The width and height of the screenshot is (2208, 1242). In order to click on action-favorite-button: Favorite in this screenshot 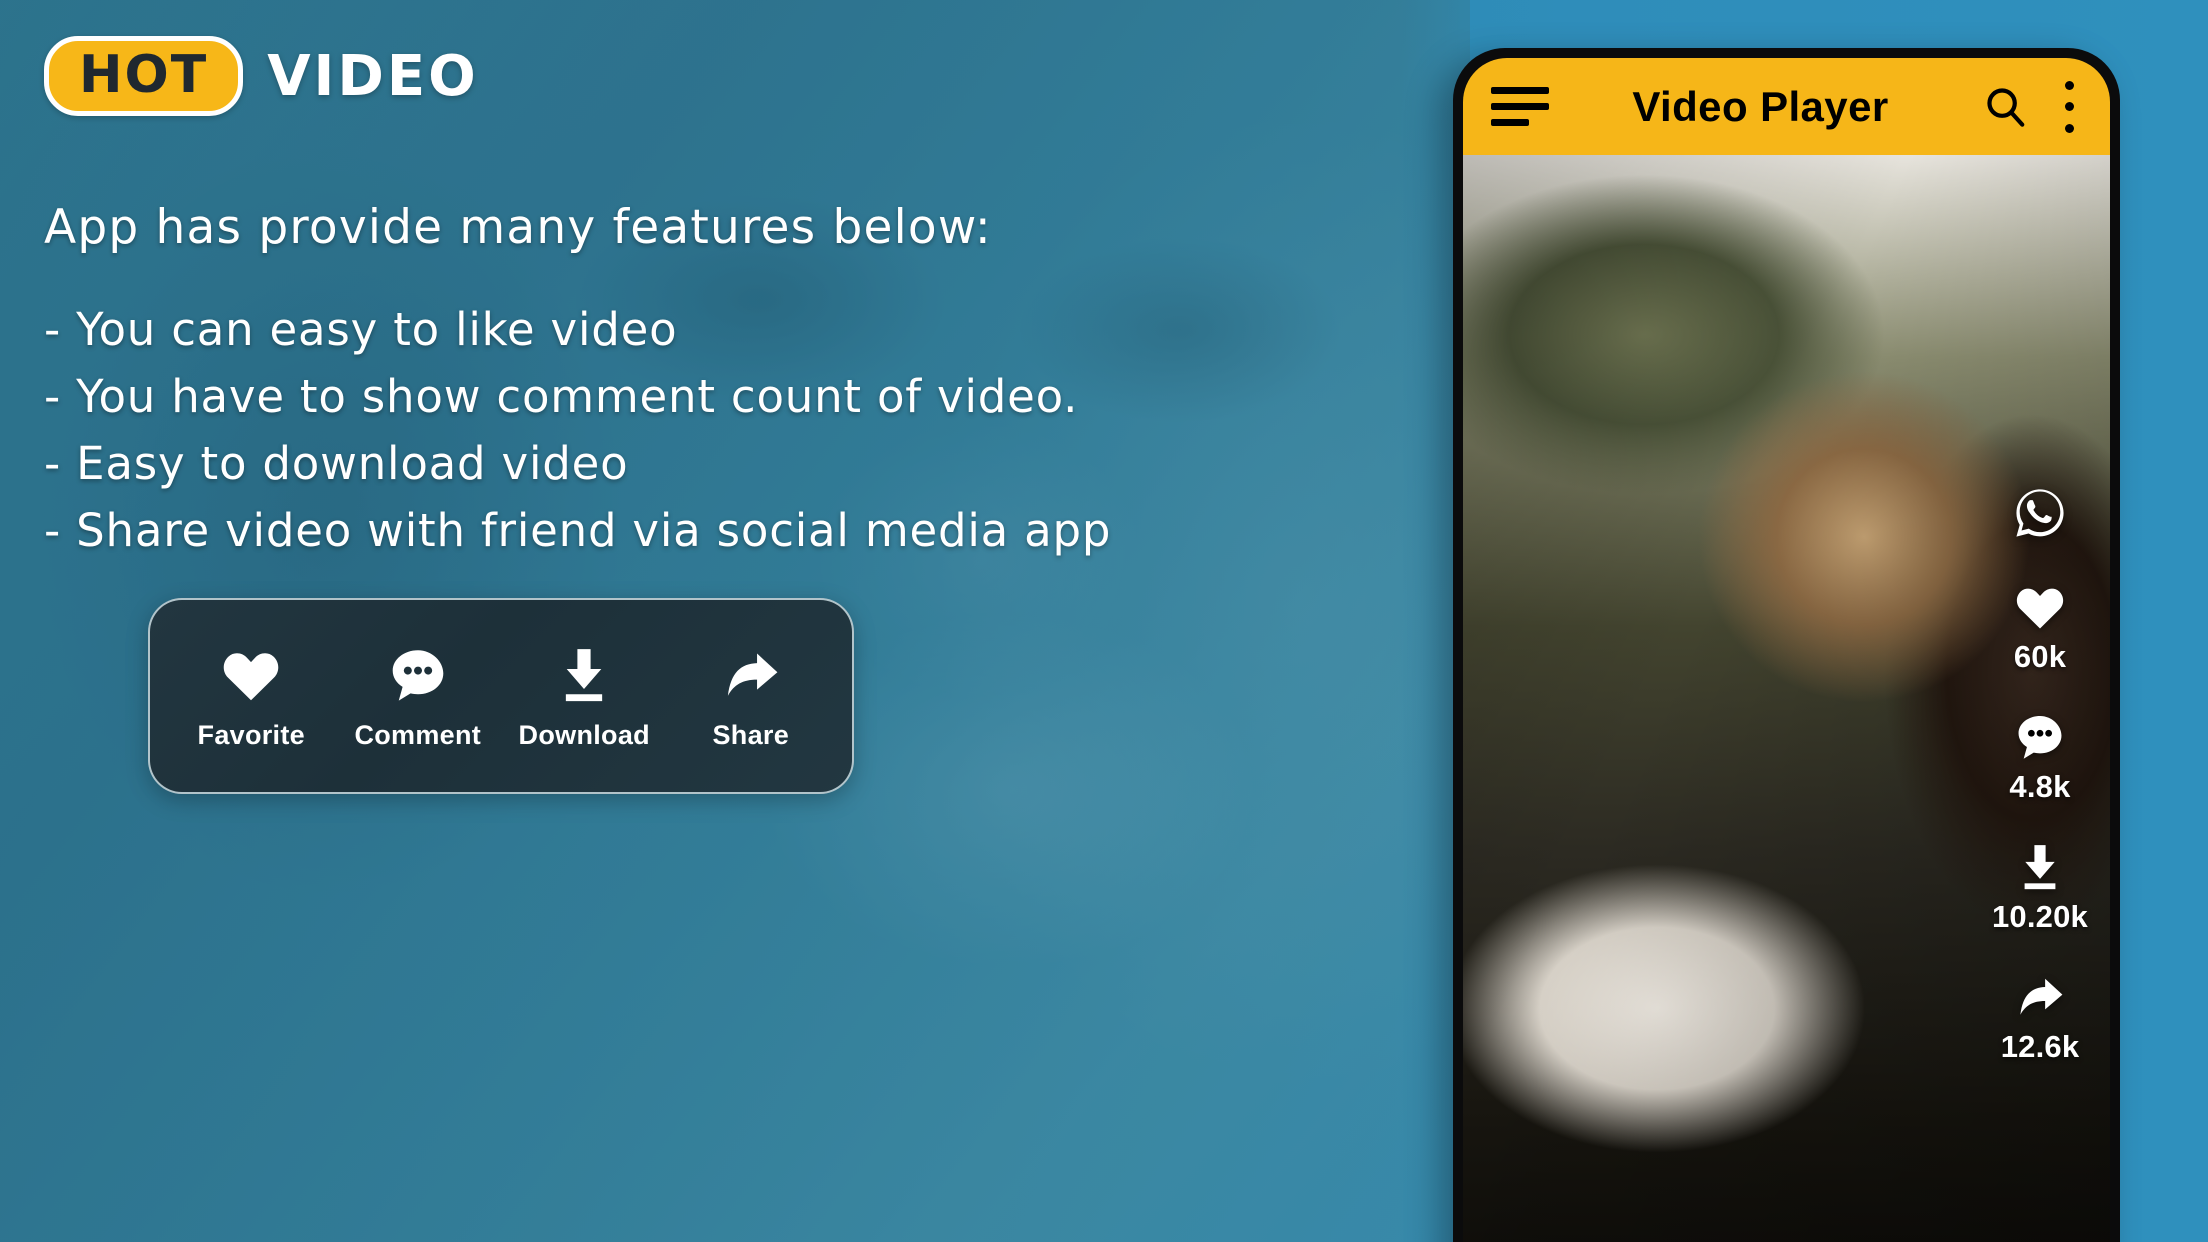, I will do `click(251, 696)`.